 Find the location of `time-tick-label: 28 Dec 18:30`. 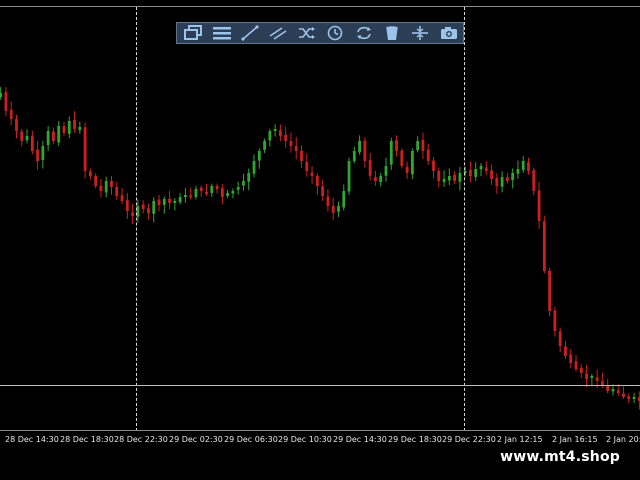

time-tick-label: 28 Dec 18:30 is located at coordinates (87, 439).